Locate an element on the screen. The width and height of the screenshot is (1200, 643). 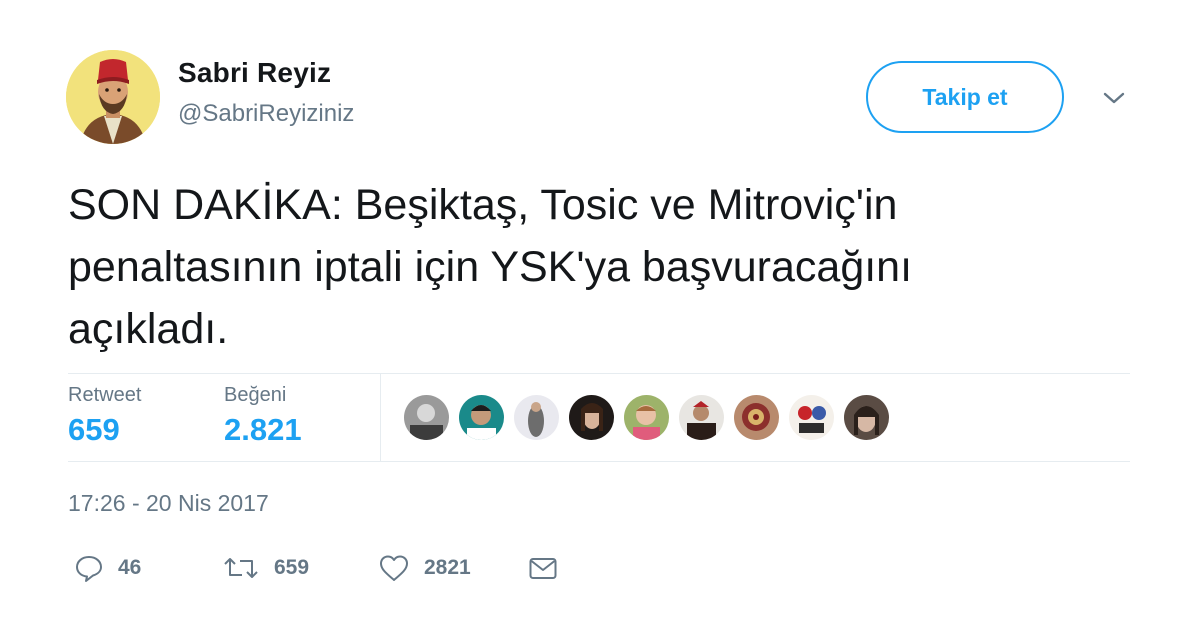
like-button: 2821 is located at coordinates (424, 568).